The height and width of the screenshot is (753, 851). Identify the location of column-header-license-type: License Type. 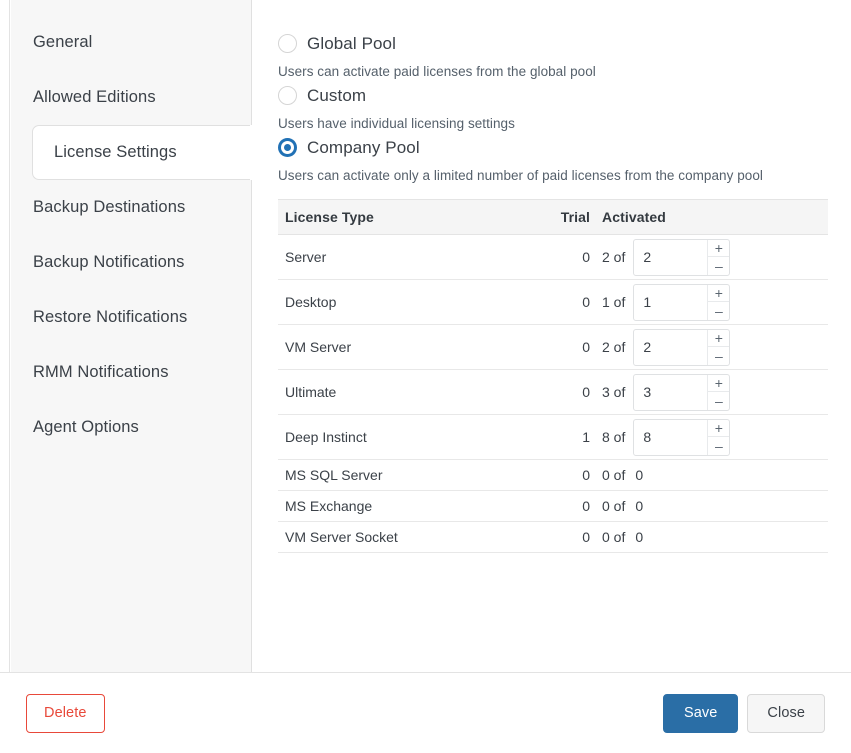
(403, 217).